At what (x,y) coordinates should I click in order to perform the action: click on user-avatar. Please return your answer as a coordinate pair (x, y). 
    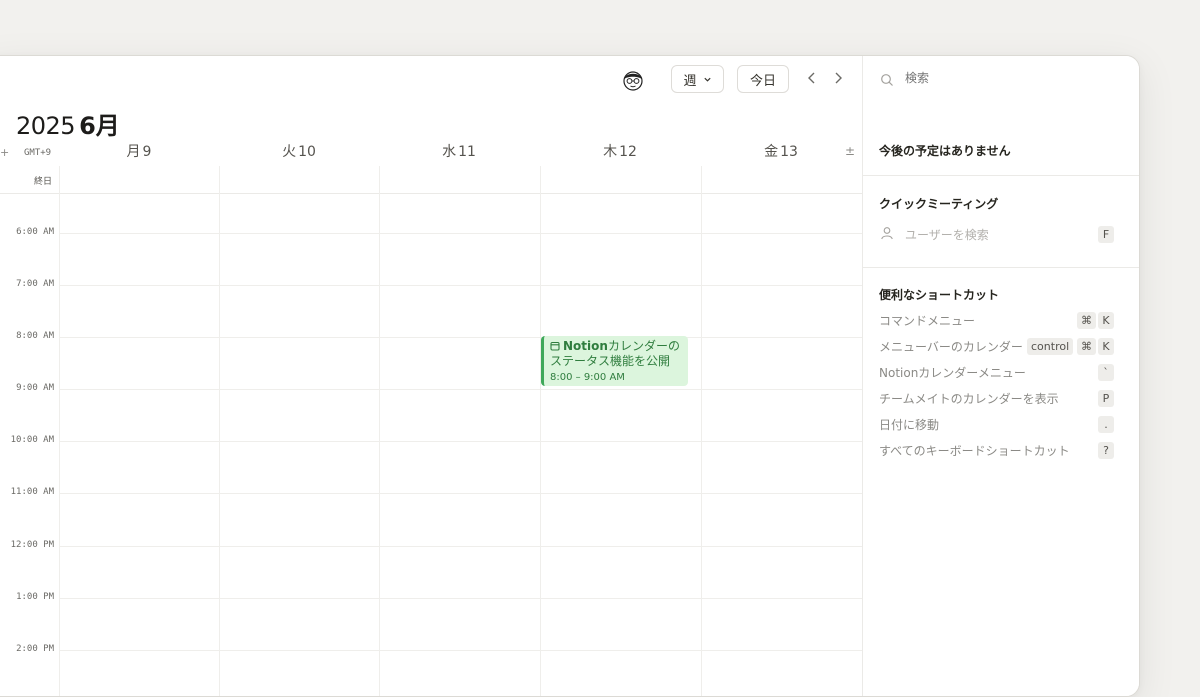
    Looking at the image, I should click on (633, 80).